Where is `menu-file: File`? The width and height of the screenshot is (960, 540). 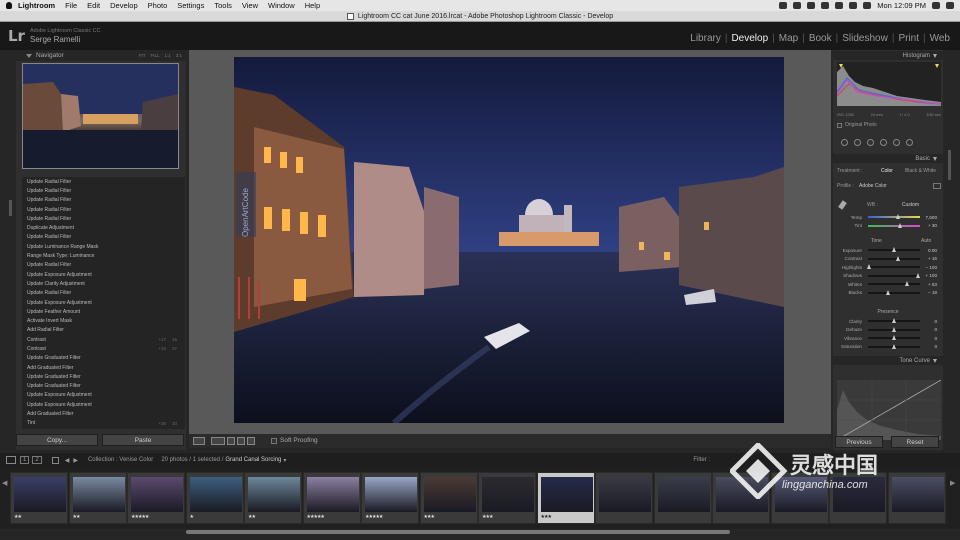 menu-file: File is located at coordinates (71, 5).